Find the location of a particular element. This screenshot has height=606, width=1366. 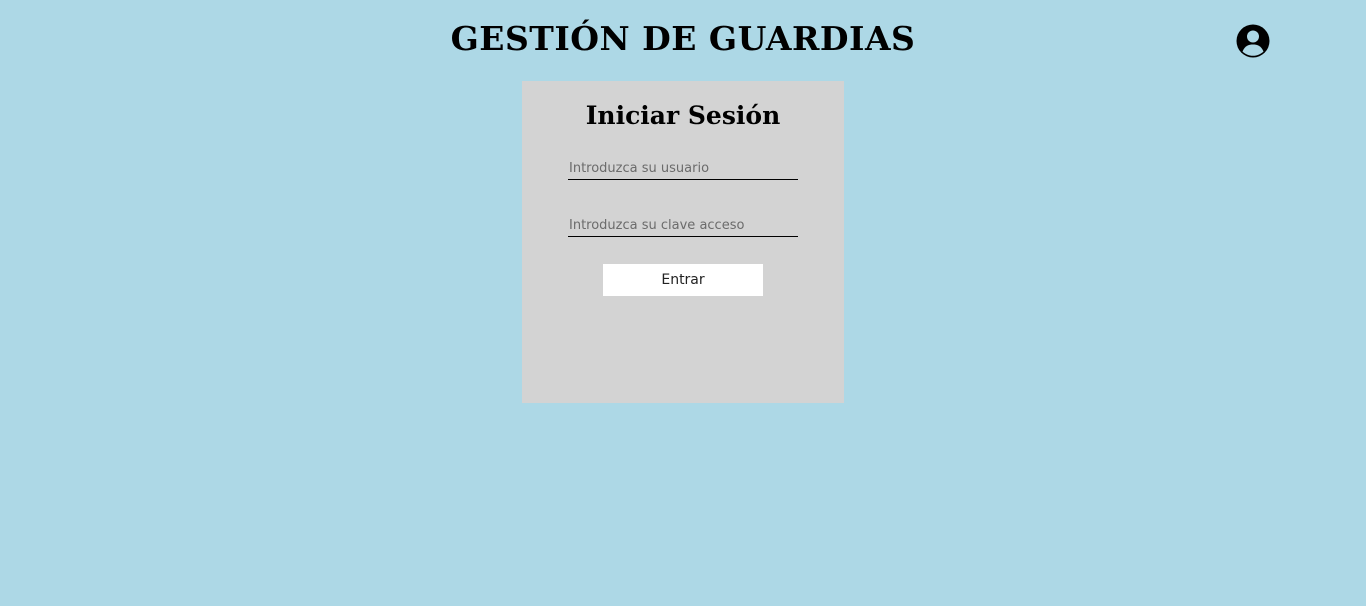

user-circle-icon is located at coordinates (1253, 41).